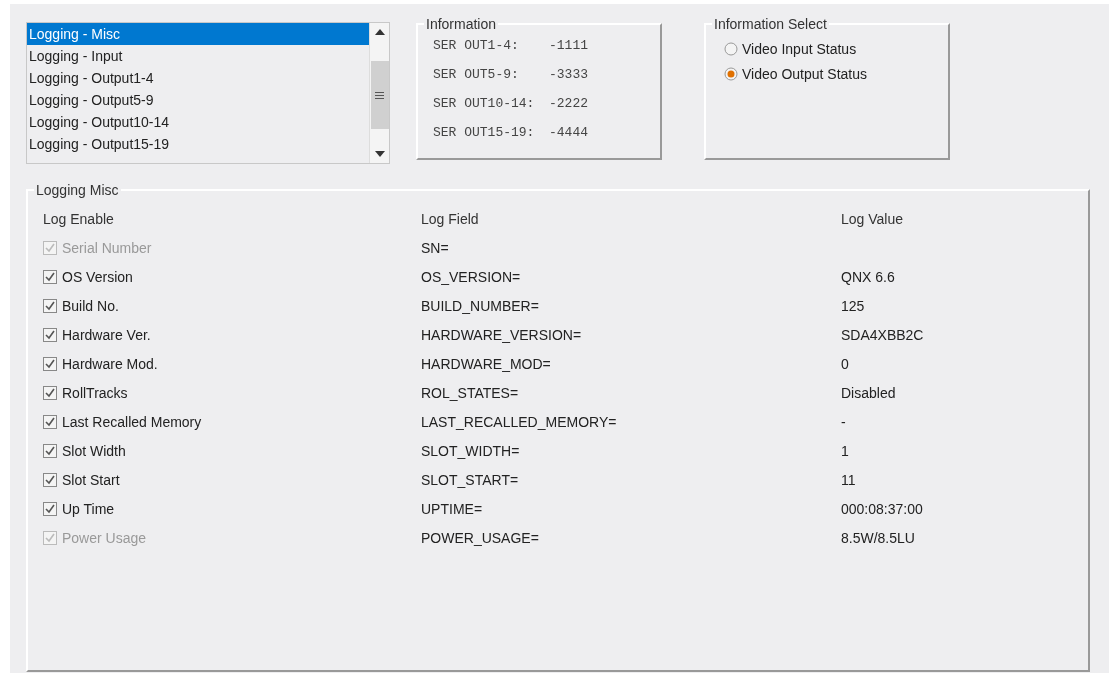  What do you see at coordinates (853, 305) in the screenshot?
I see `log-value: 125` at bounding box center [853, 305].